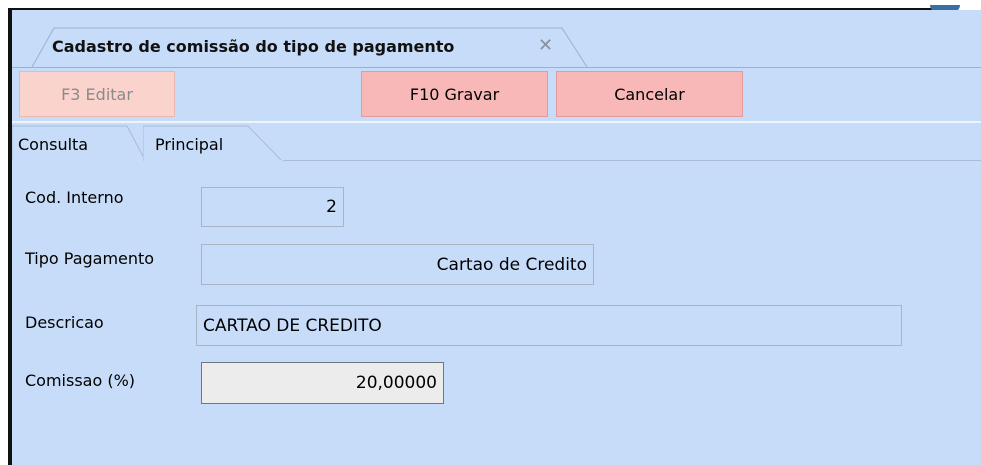 The image size is (981, 465). What do you see at coordinates (292, 325) in the screenshot?
I see `descricao-value: CARTAO DE CREDITO` at bounding box center [292, 325].